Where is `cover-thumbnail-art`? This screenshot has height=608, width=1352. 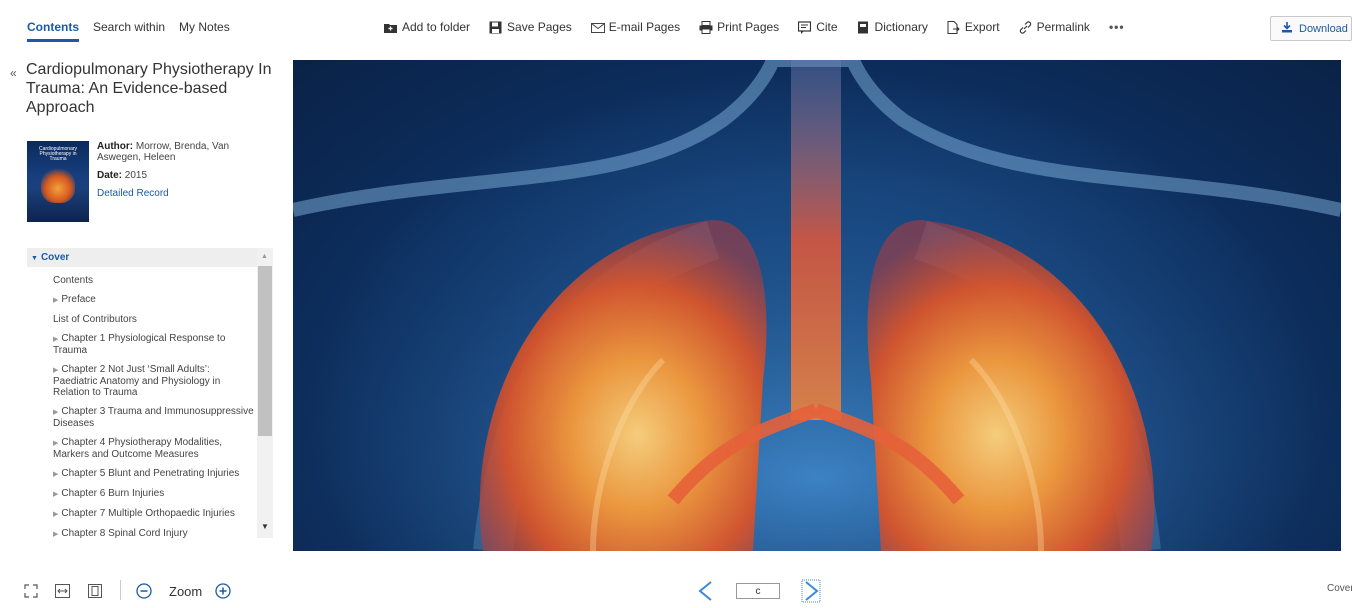 cover-thumbnail-art is located at coordinates (58, 185).